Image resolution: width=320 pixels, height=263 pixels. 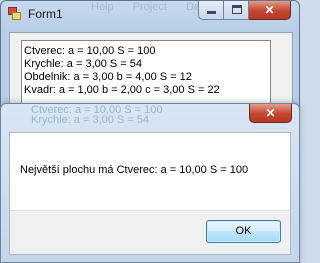 I want to click on caption-buttons: ✕, so click(x=244, y=10).